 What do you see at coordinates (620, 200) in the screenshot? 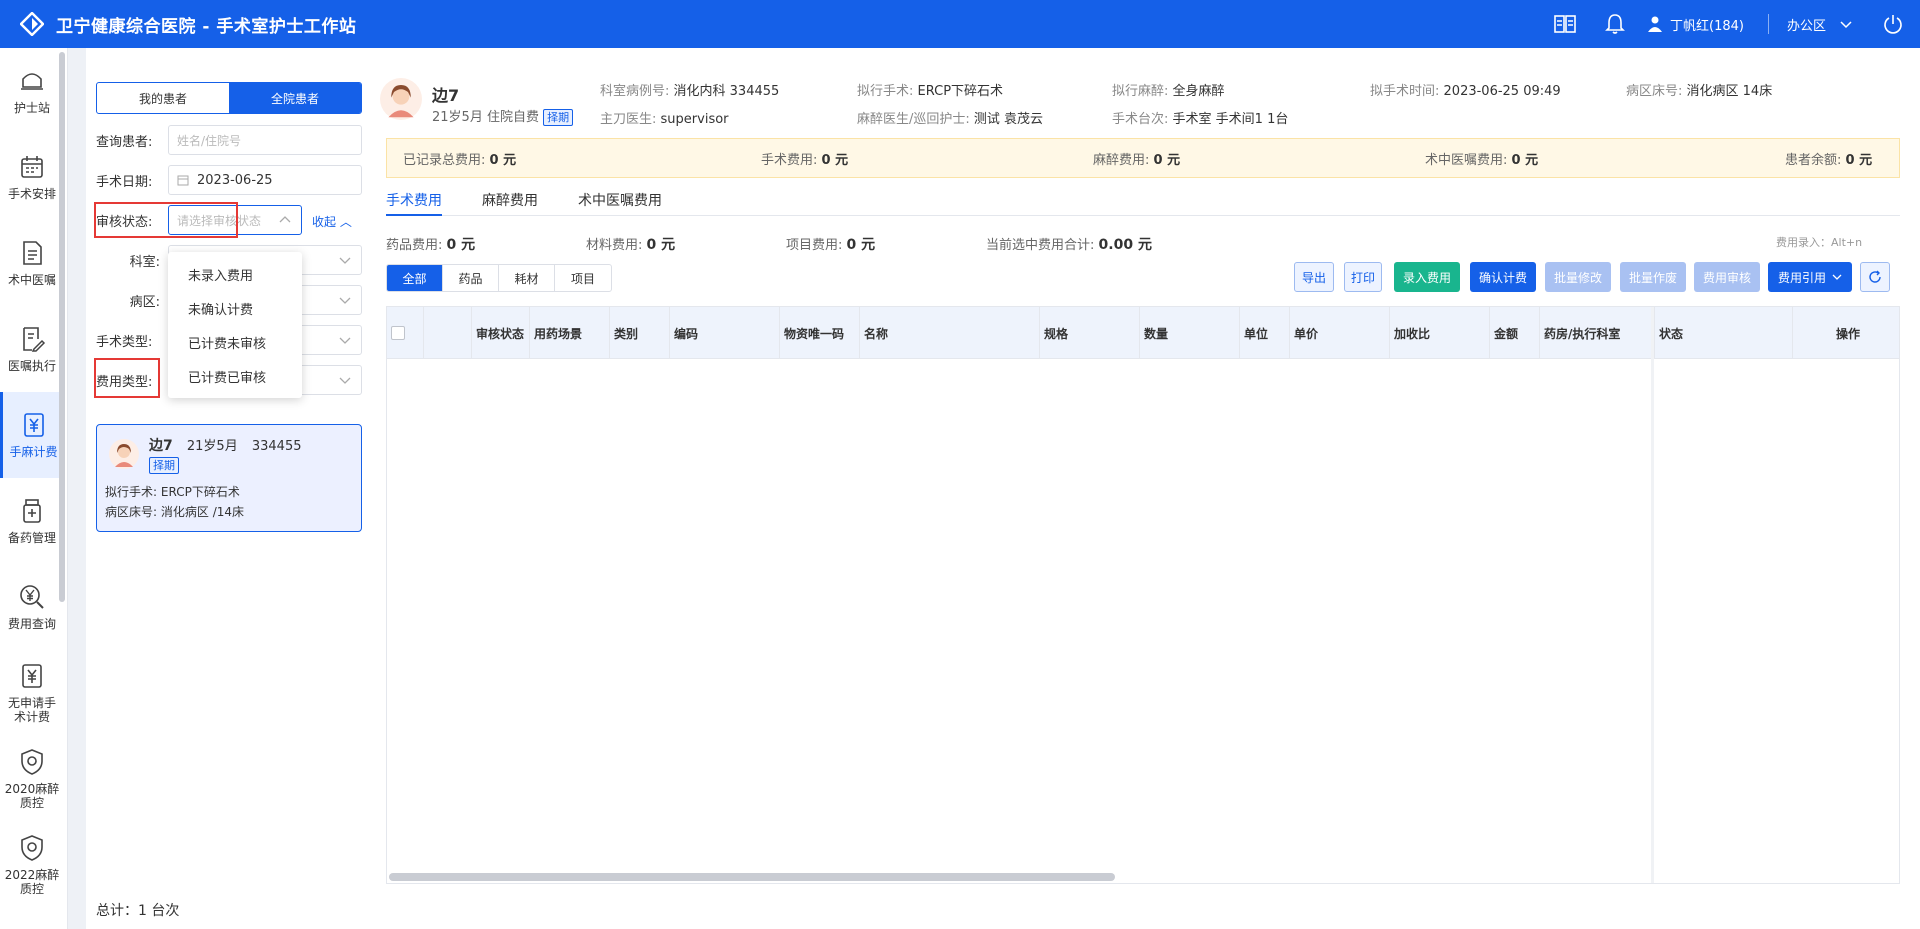
I see `tab-intraop-order-fee: 术中医嘱费用` at bounding box center [620, 200].